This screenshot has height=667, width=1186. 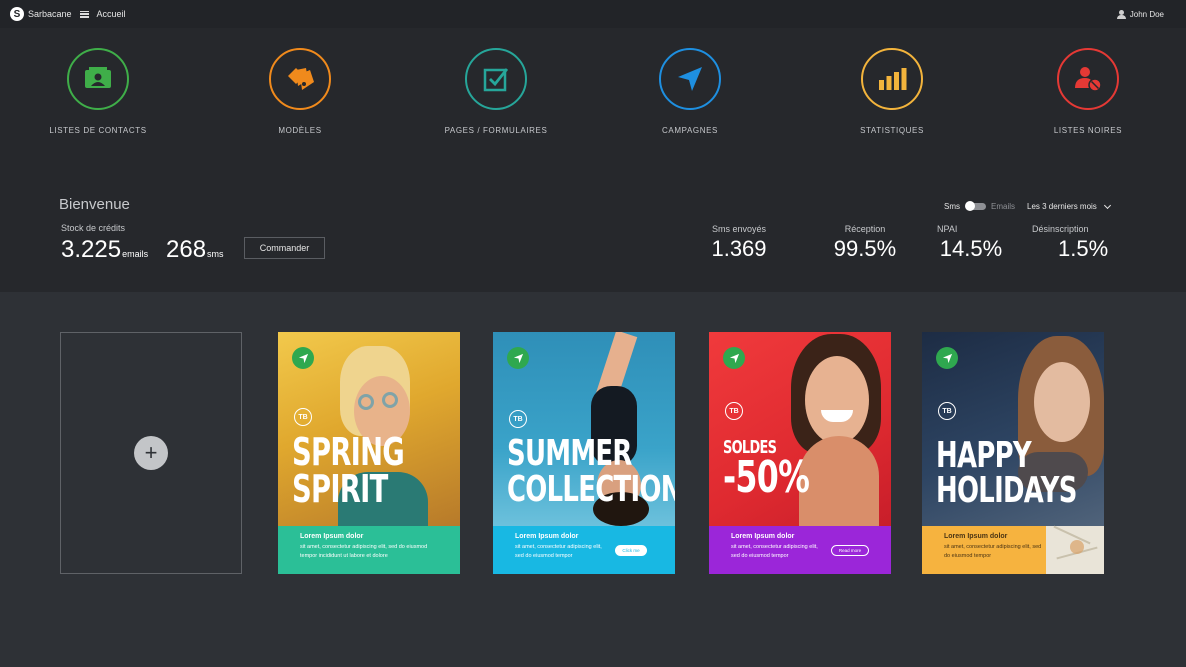 I want to click on module-label: CAMPAGNES, so click(x=690, y=130).